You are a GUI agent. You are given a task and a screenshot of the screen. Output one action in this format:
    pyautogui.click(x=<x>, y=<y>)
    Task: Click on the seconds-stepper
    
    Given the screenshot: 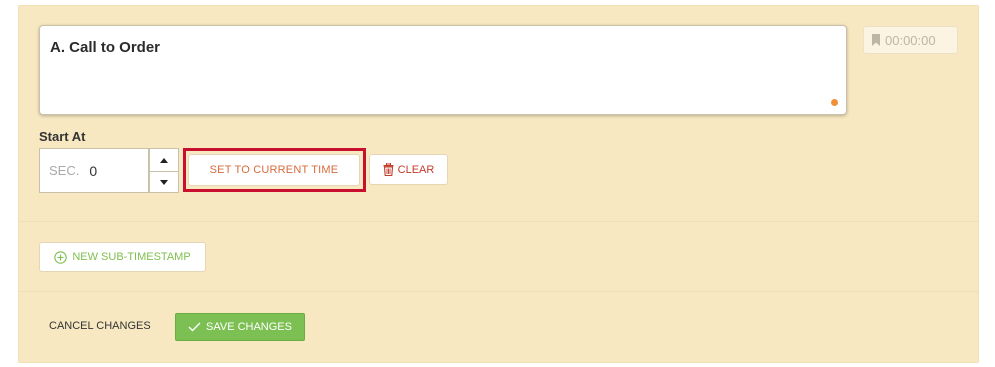 What is the action you would take?
    pyautogui.click(x=164, y=170)
    